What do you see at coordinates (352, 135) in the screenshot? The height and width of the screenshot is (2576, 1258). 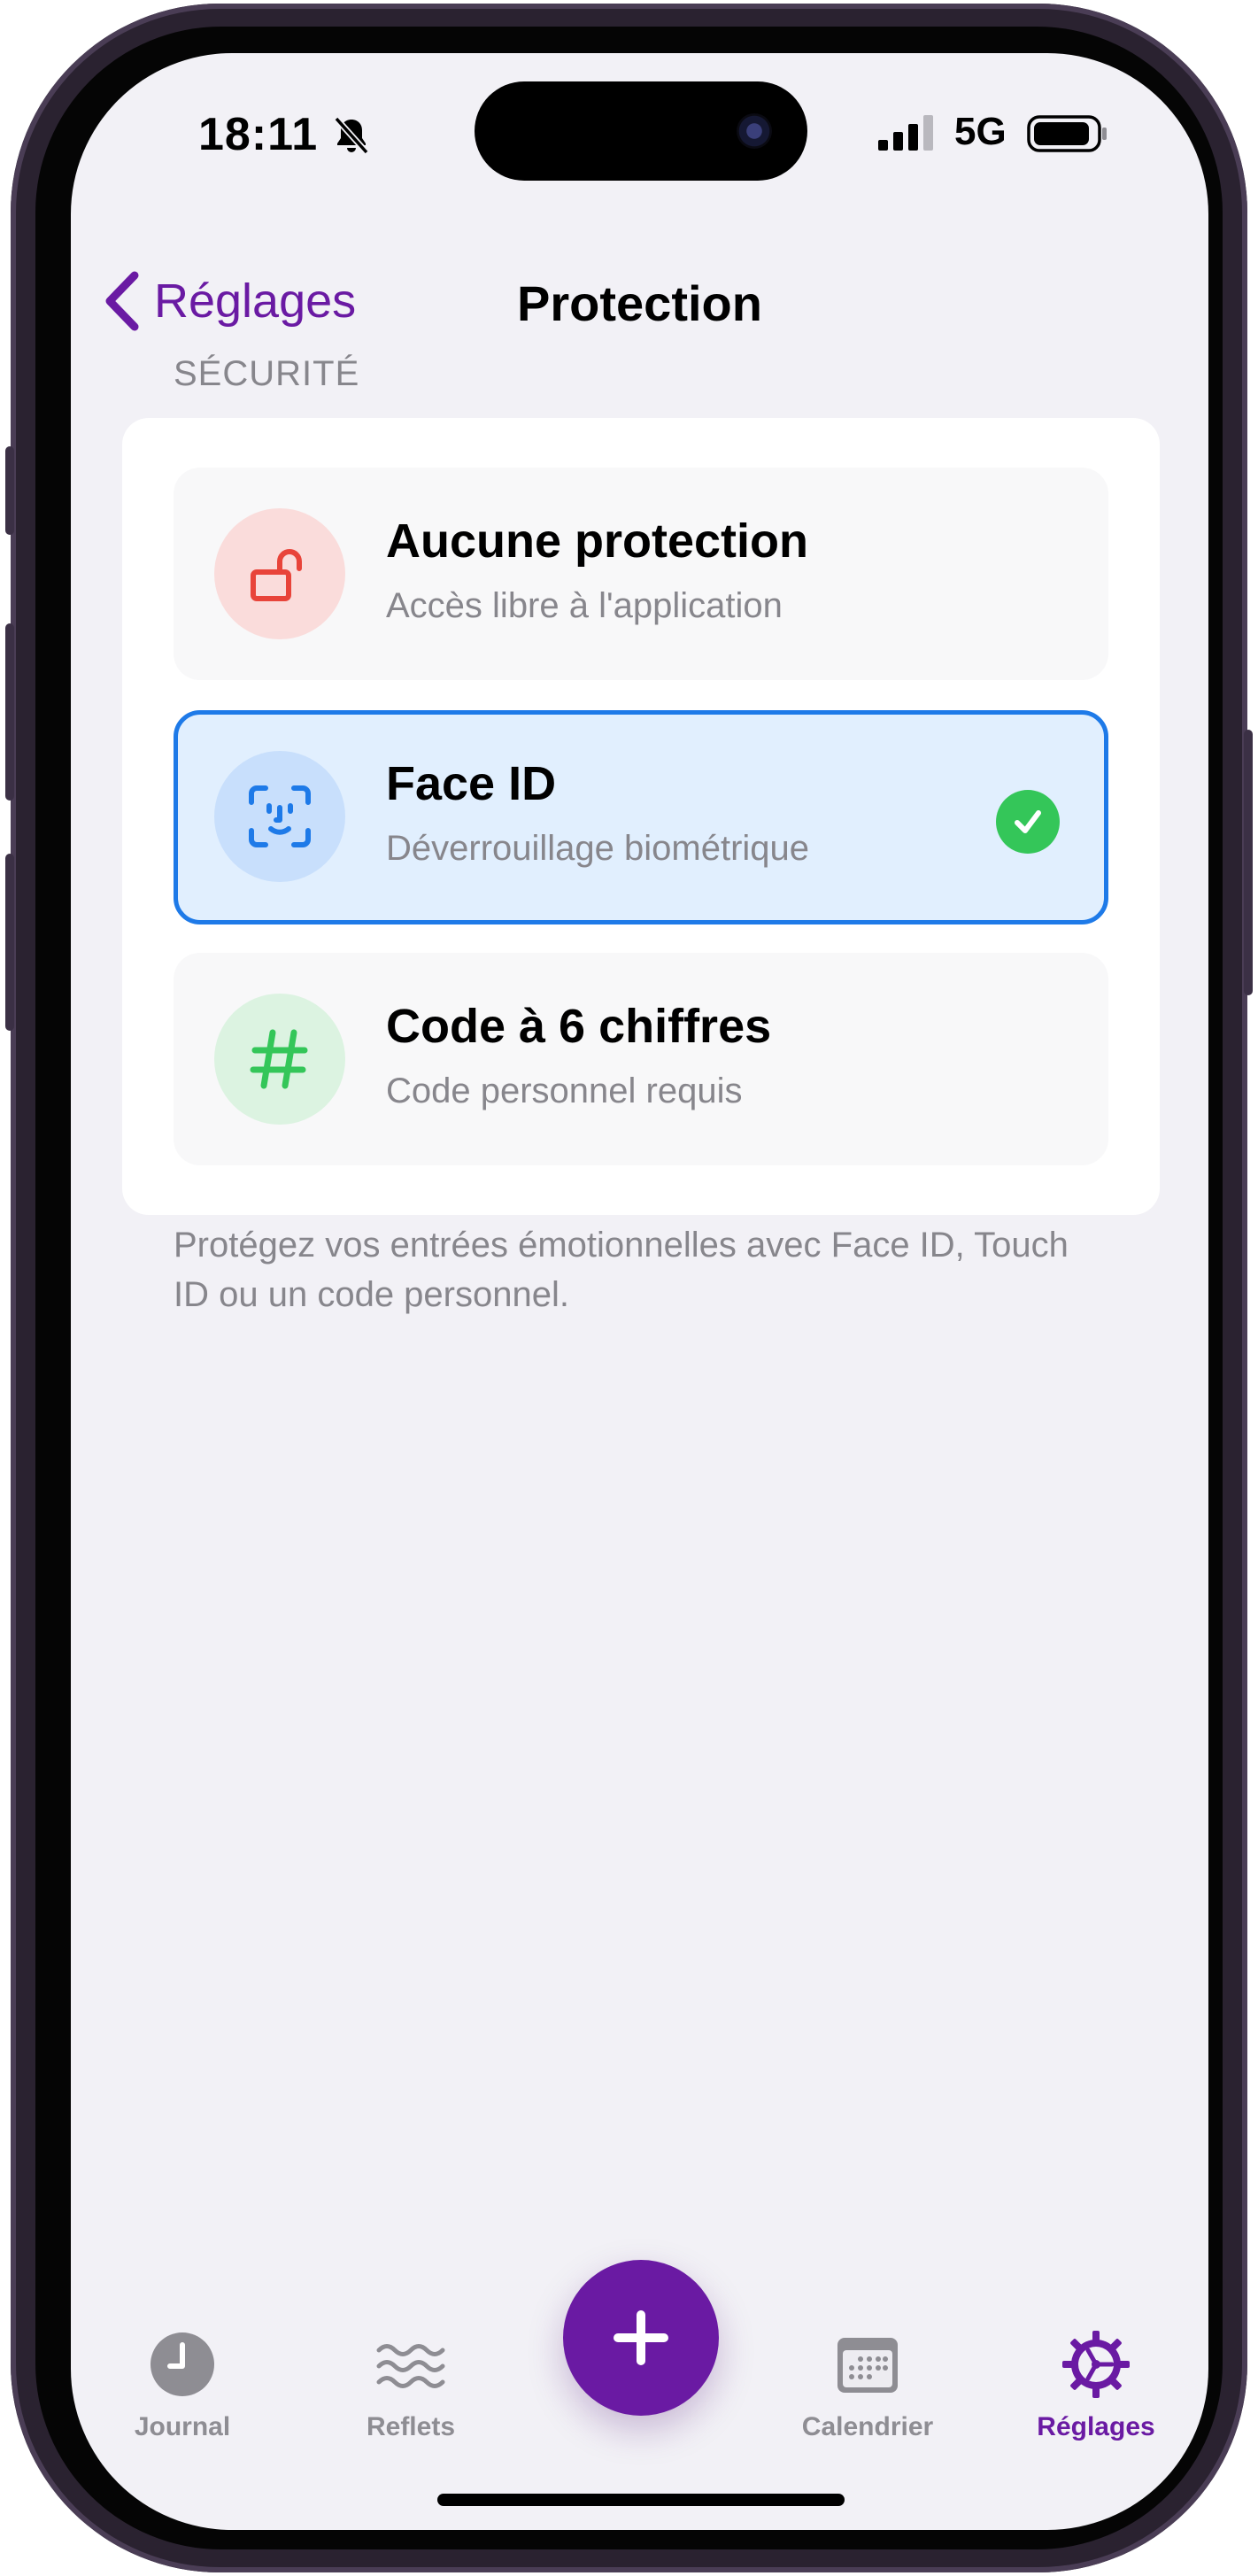 I see `bell-slash-icon` at bounding box center [352, 135].